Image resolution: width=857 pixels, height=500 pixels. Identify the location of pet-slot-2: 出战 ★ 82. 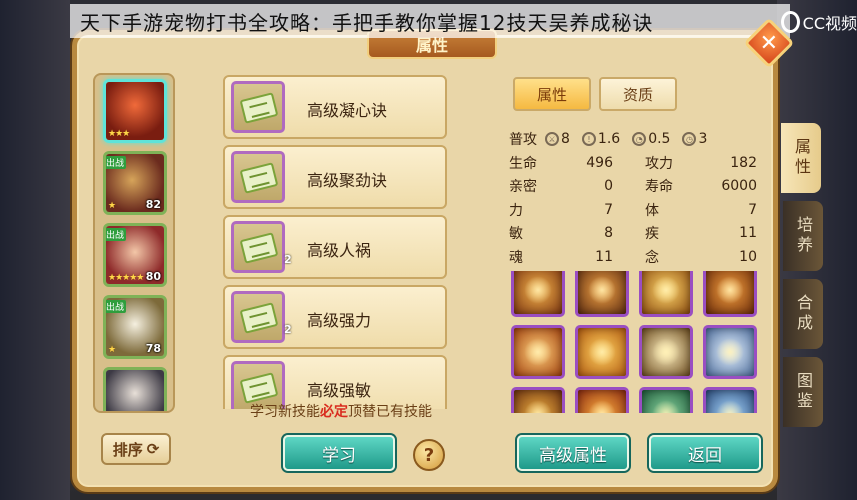
(135, 183).